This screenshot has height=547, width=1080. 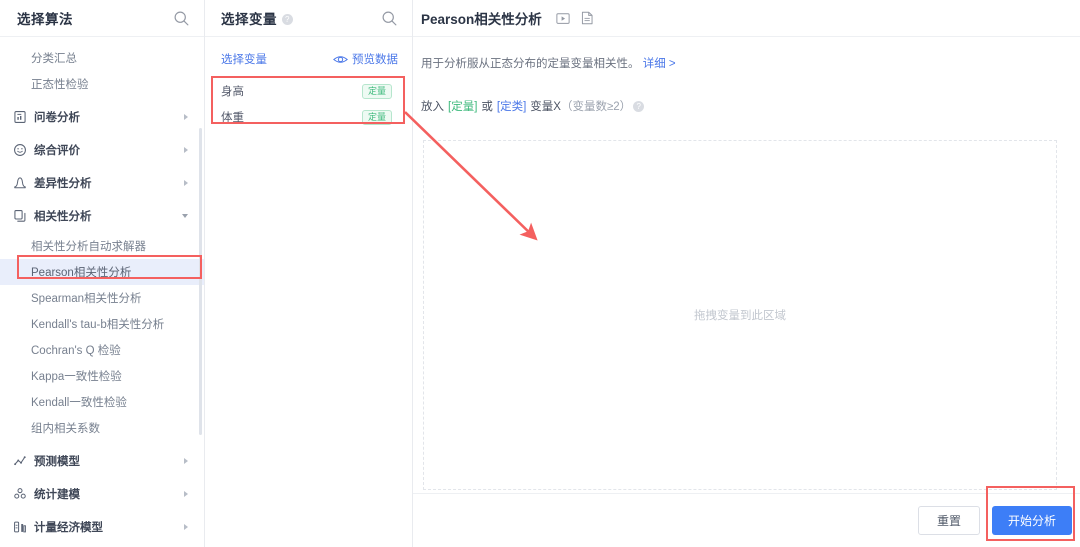 I want to click on sidebar-item-label: Kappa一致性检验, so click(x=76, y=377).